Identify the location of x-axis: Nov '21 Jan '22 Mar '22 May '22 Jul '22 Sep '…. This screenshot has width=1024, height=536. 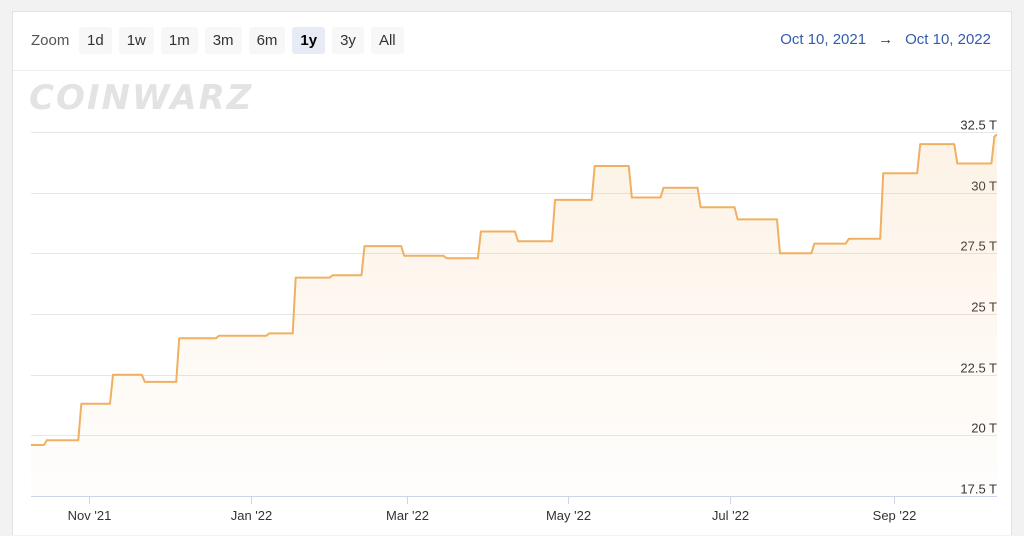
(514, 509).